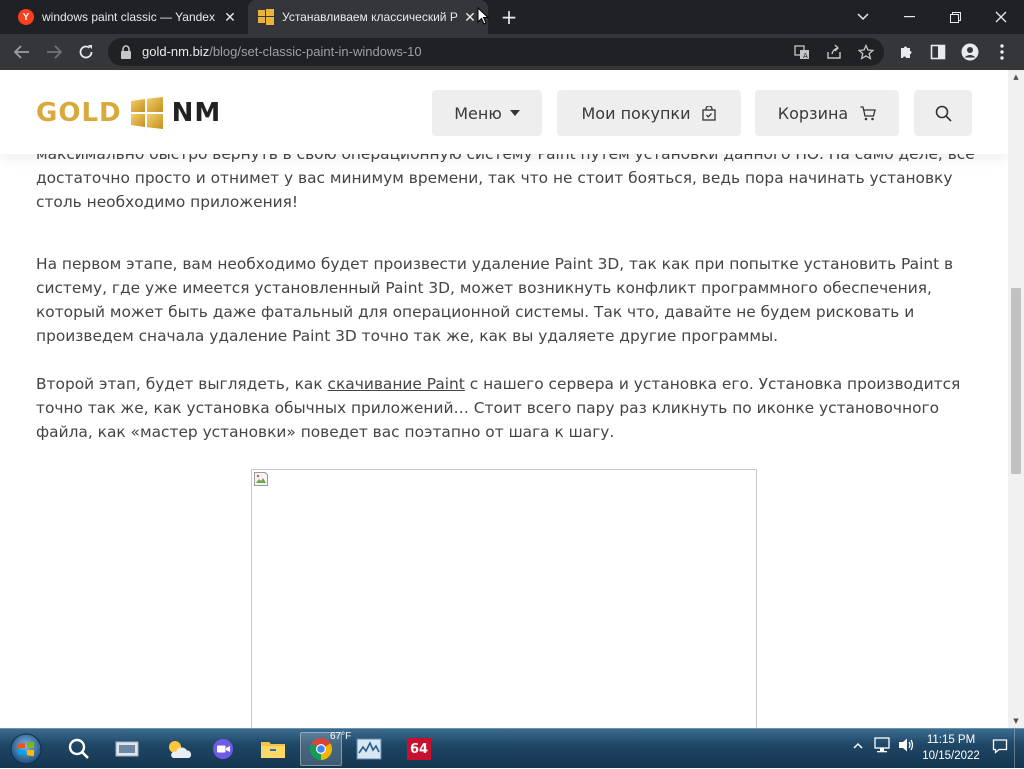 This screenshot has width=1024, height=769. I want to click on translate-icon: A, so click(802, 52).